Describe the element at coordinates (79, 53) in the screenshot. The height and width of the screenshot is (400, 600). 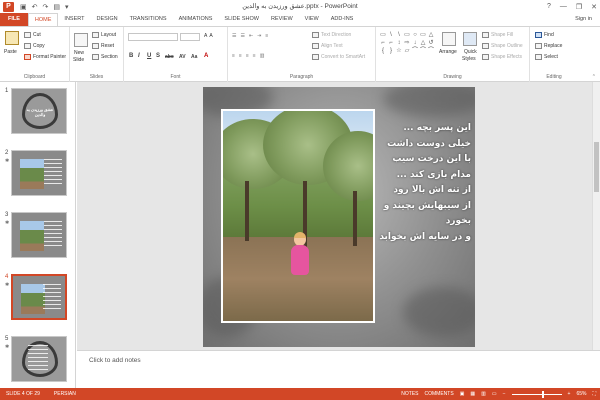
I see `new-slide-button: New` at that location.